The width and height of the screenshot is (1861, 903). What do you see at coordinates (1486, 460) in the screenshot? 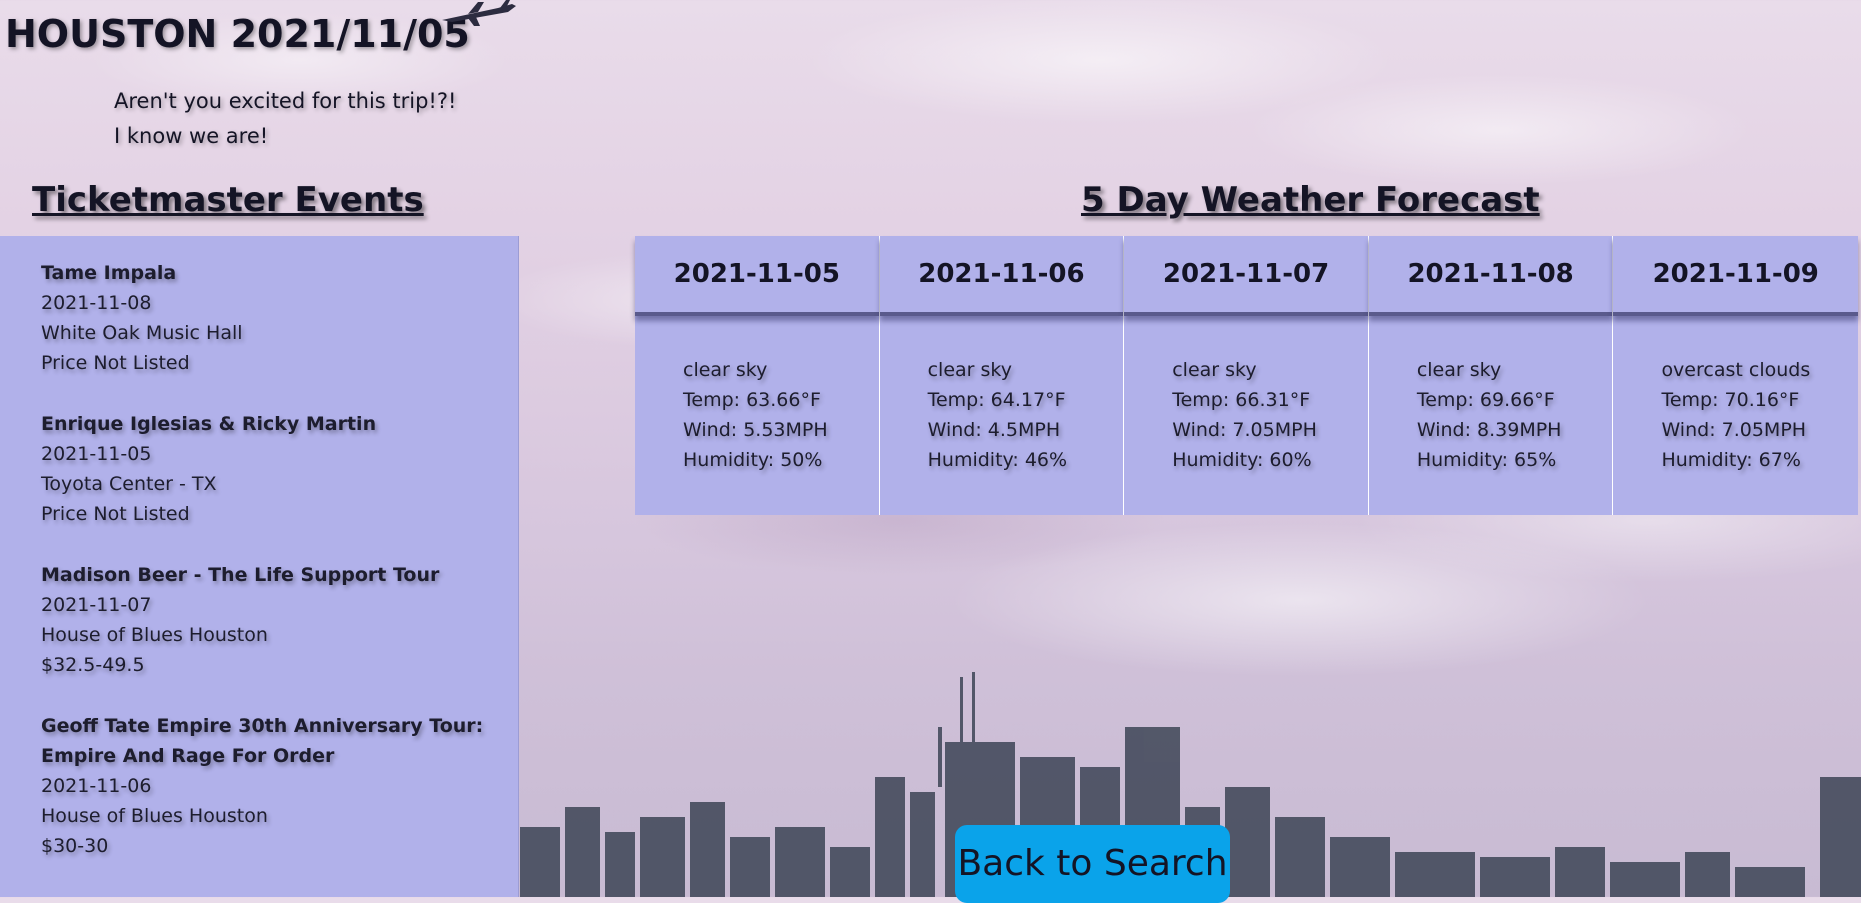
I see `forecast-humidity: Humidity: 65%` at bounding box center [1486, 460].